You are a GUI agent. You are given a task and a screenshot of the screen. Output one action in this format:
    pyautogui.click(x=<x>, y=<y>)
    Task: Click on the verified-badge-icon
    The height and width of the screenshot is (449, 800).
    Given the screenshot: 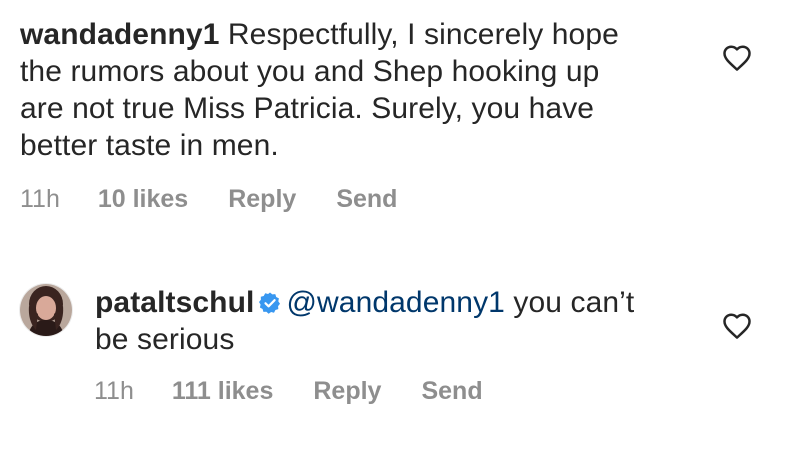 What is the action you would take?
    pyautogui.click(x=270, y=303)
    